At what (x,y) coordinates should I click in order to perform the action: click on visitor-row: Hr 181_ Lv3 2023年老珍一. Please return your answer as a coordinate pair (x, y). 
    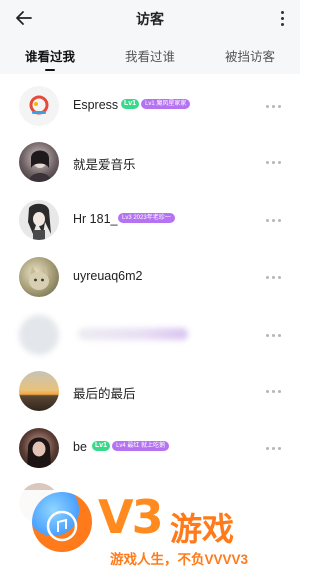
    Looking at the image, I should click on (150, 221).